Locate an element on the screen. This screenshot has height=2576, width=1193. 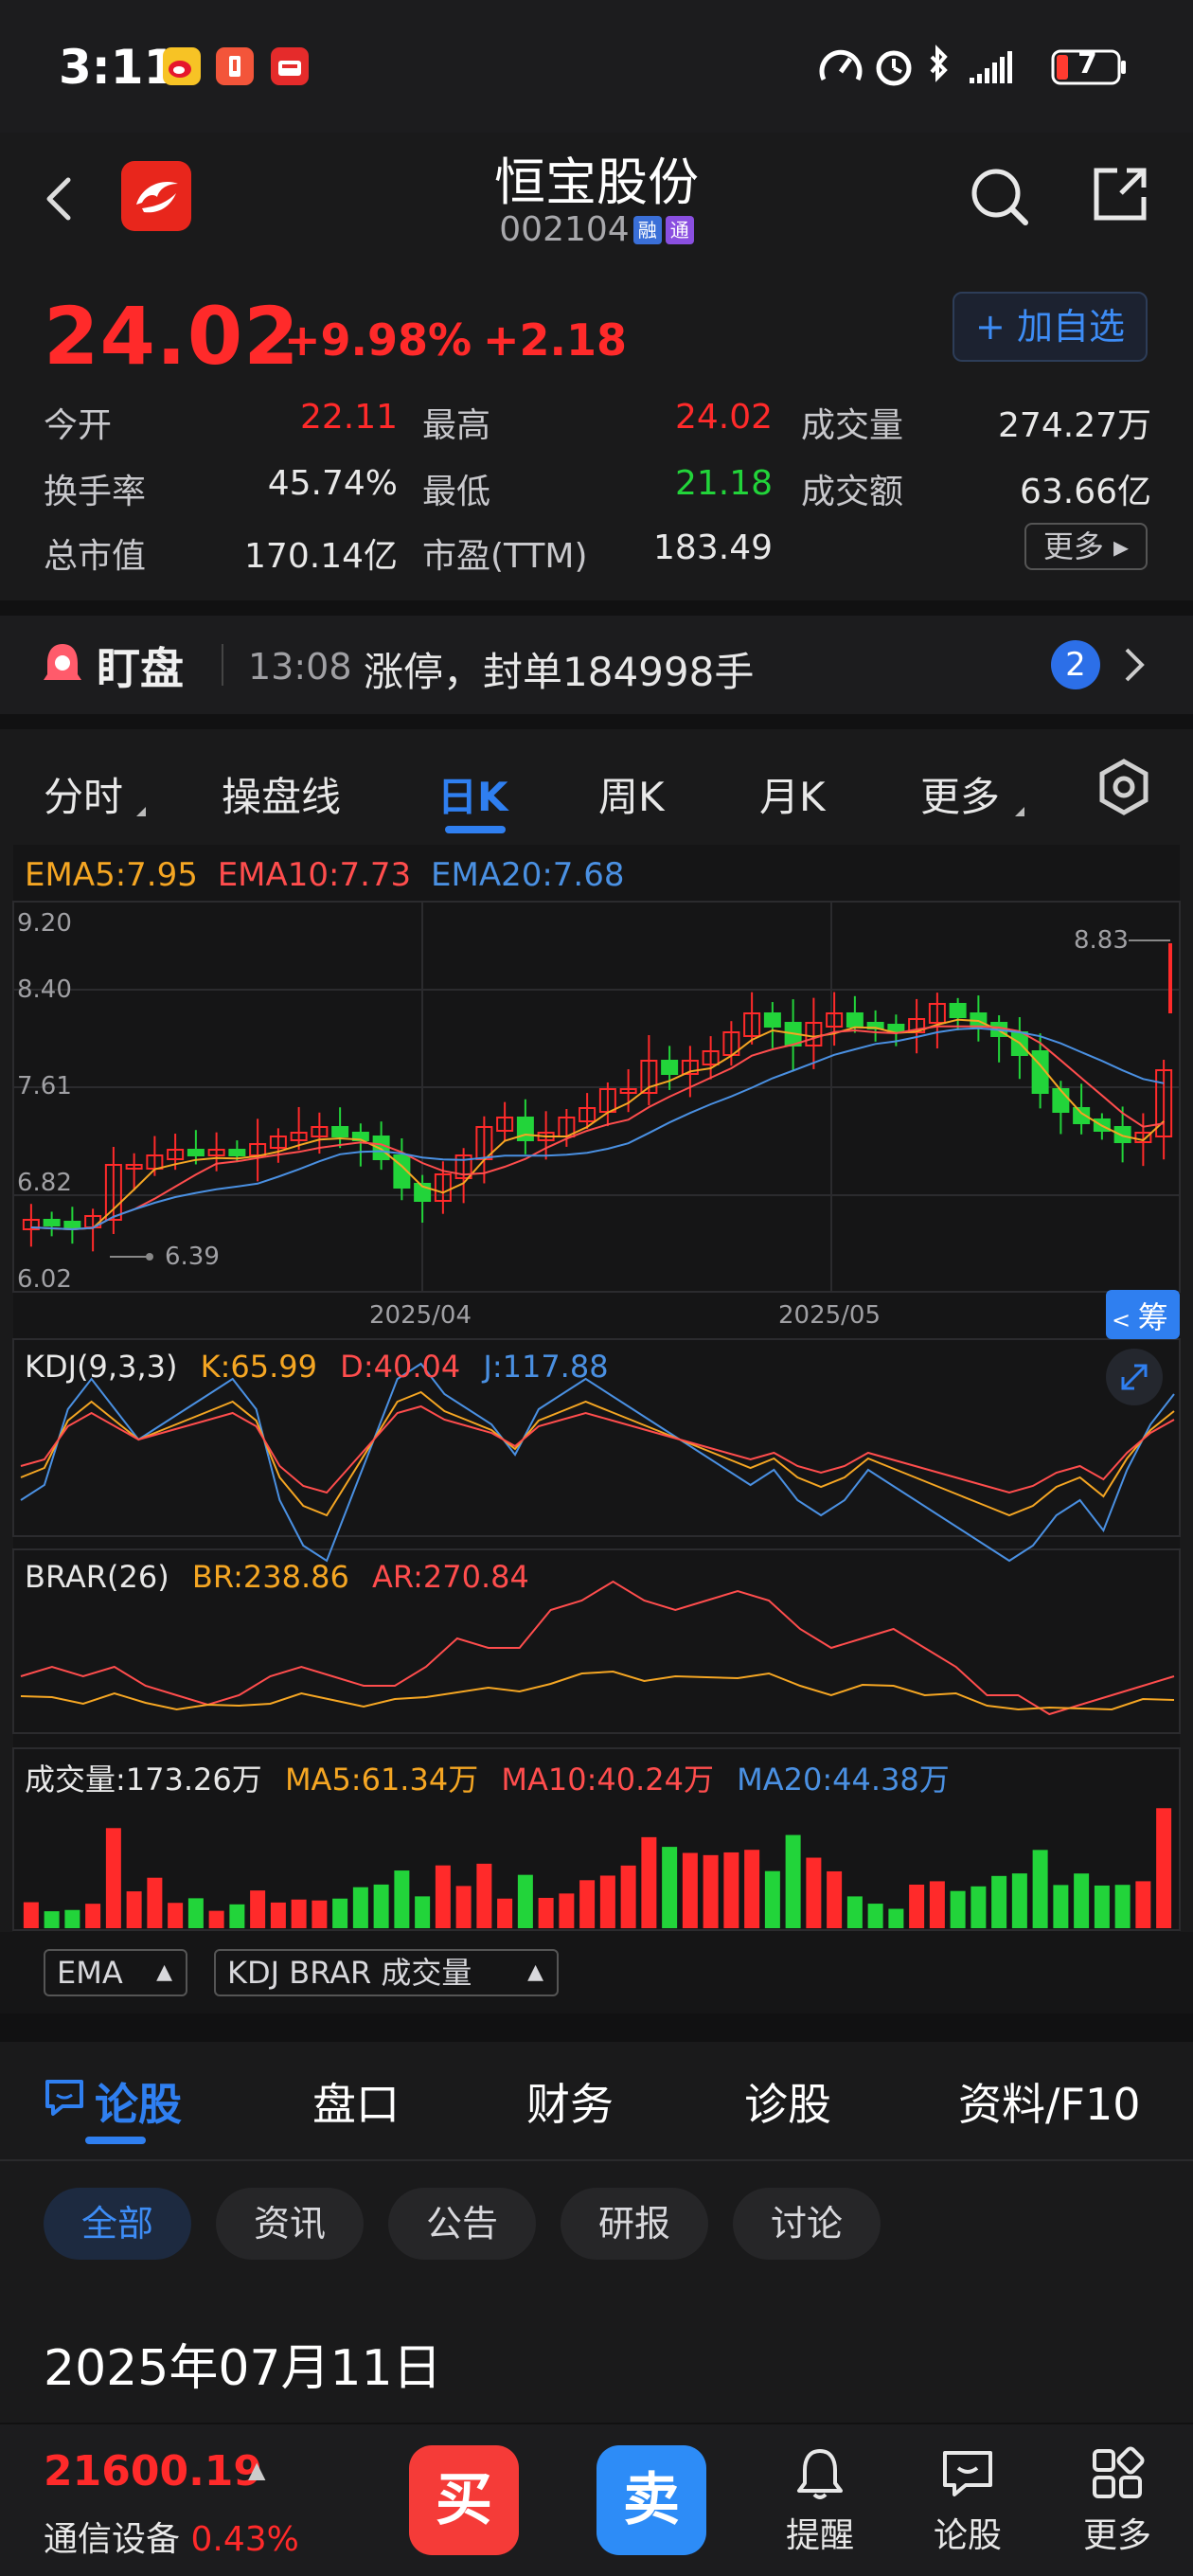
tab-monthly-k: 月K is located at coordinates (792, 794).